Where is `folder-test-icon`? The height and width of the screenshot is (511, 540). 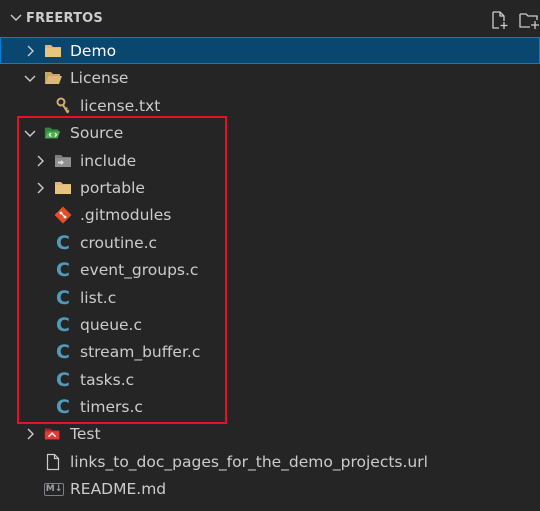 folder-test-icon is located at coordinates (53, 434).